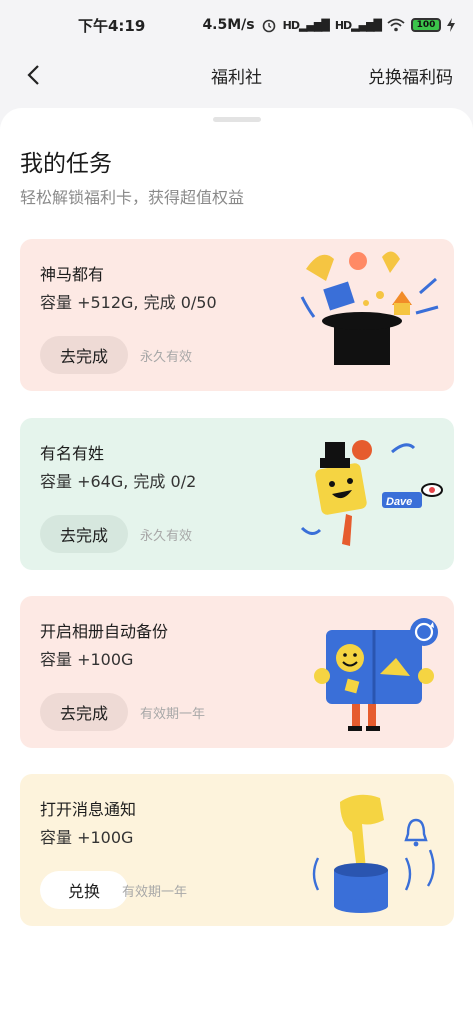 This screenshot has height=1024, width=473. What do you see at coordinates (118, 481) in the screenshot?
I see `task-desc: 容量 +64G, 完成 0/2` at bounding box center [118, 481].